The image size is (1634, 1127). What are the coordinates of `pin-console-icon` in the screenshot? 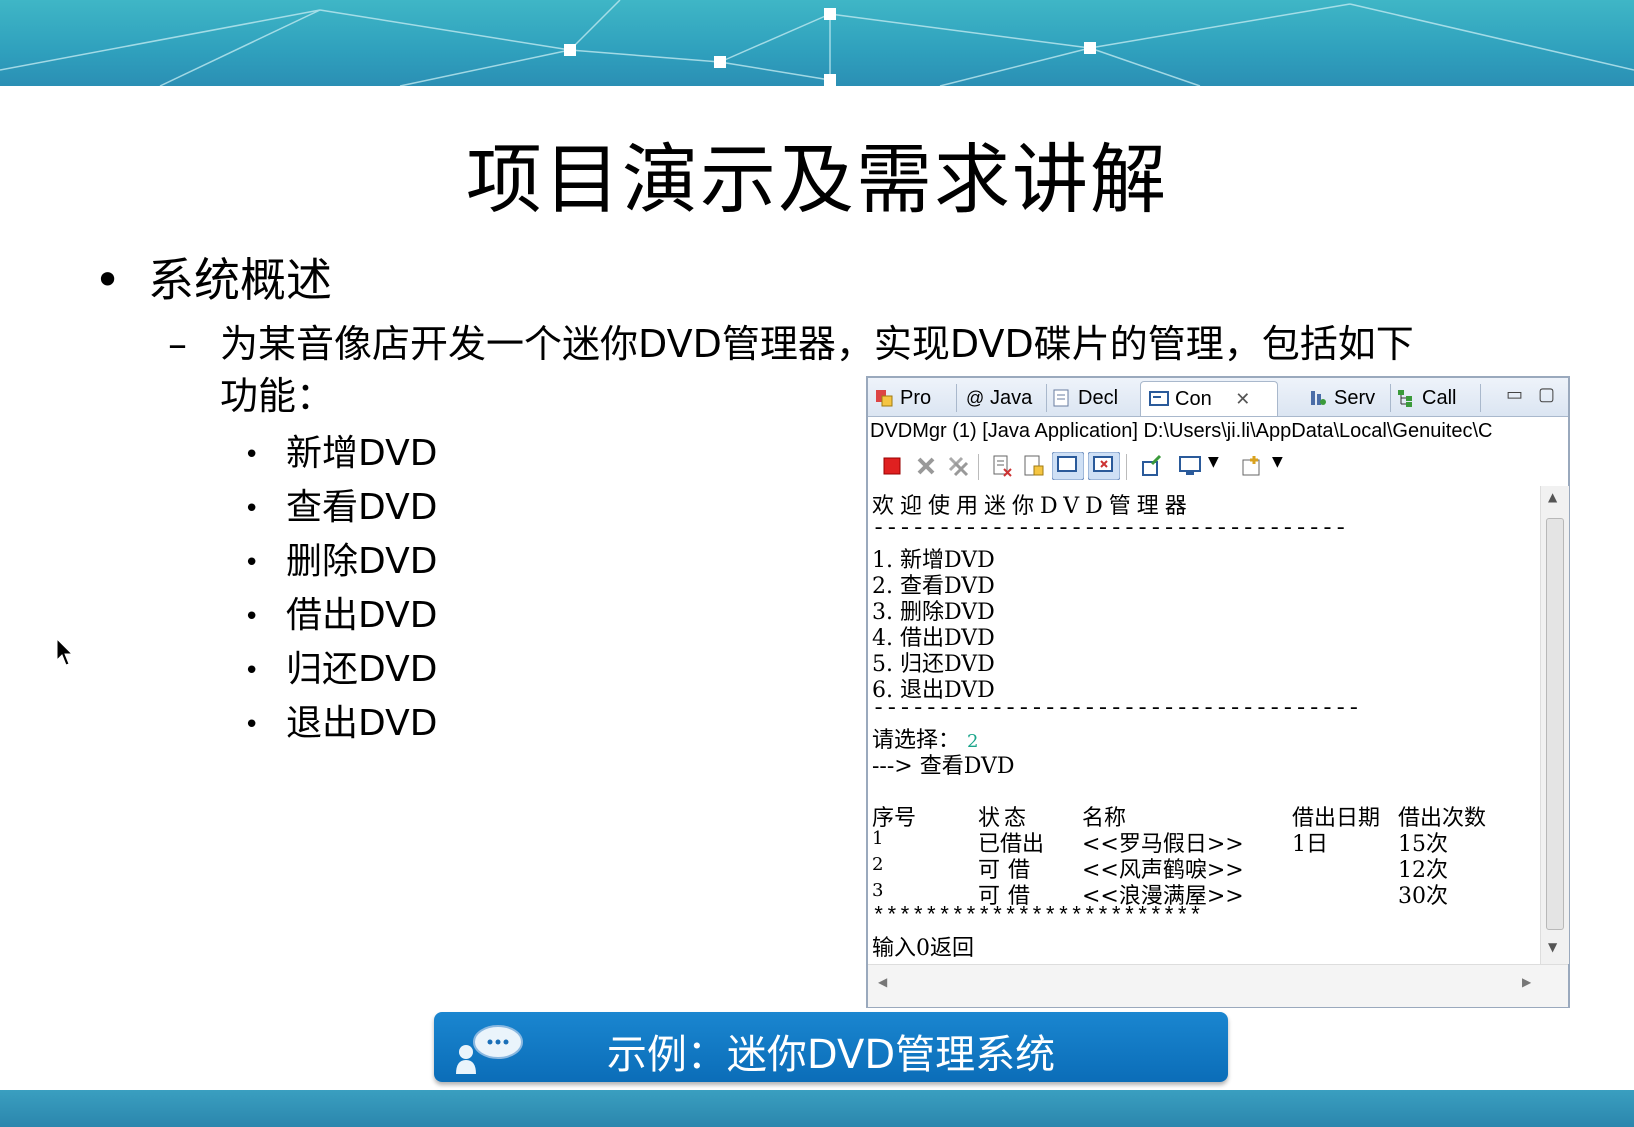 It's located at (1152, 466).